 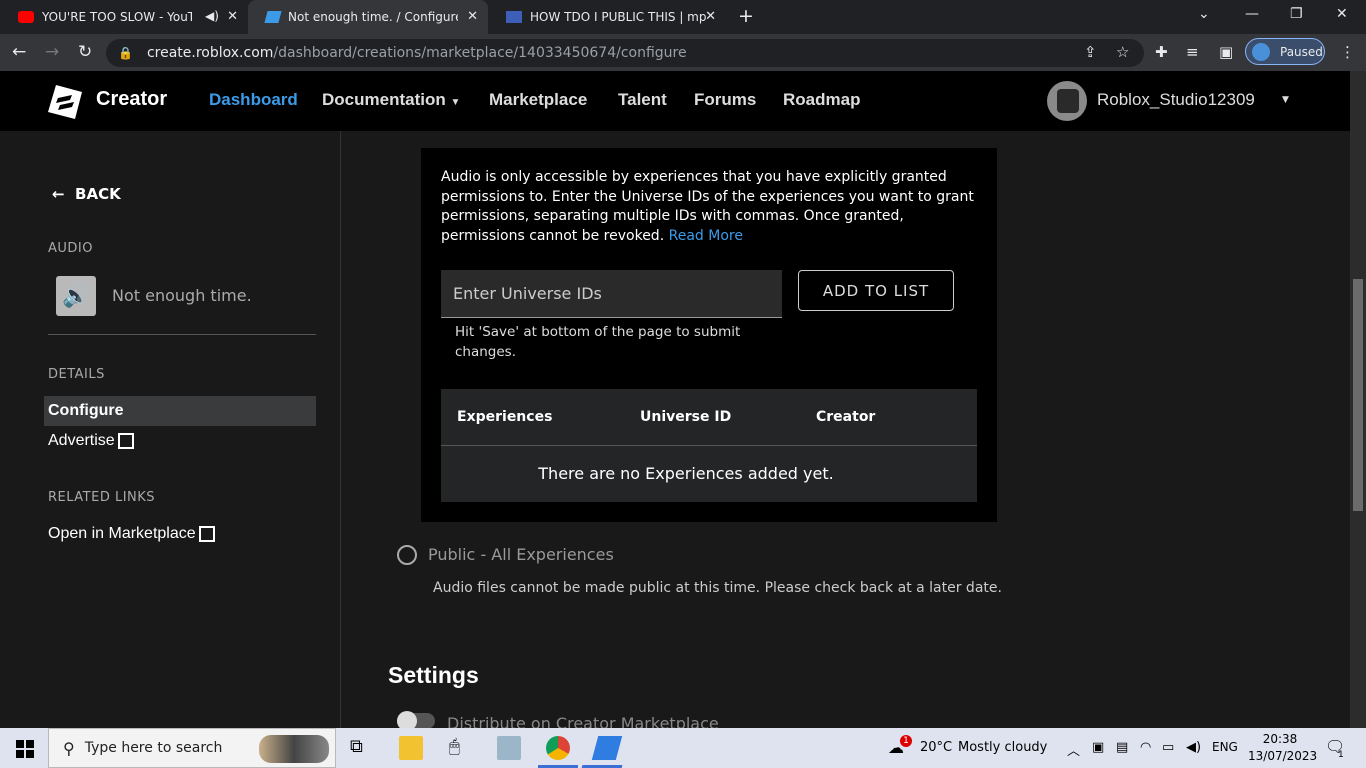 What do you see at coordinates (821, 100) in the screenshot?
I see `nav-roadmap: Roadmap` at bounding box center [821, 100].